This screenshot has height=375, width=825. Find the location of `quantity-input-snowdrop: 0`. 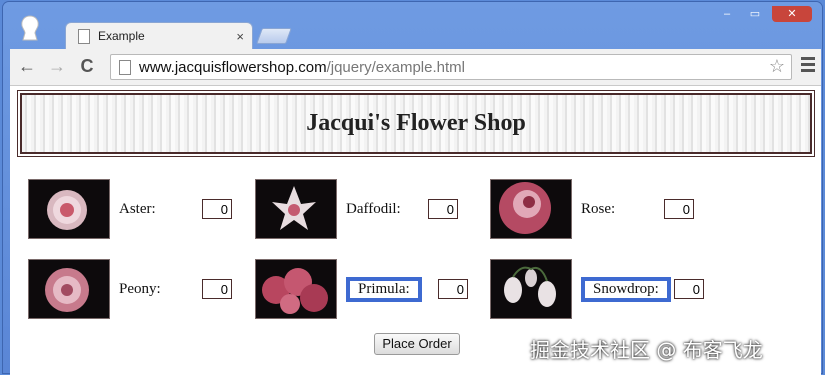

quantity-input-snowdrop: 0 is located at coordinates (689, 289).